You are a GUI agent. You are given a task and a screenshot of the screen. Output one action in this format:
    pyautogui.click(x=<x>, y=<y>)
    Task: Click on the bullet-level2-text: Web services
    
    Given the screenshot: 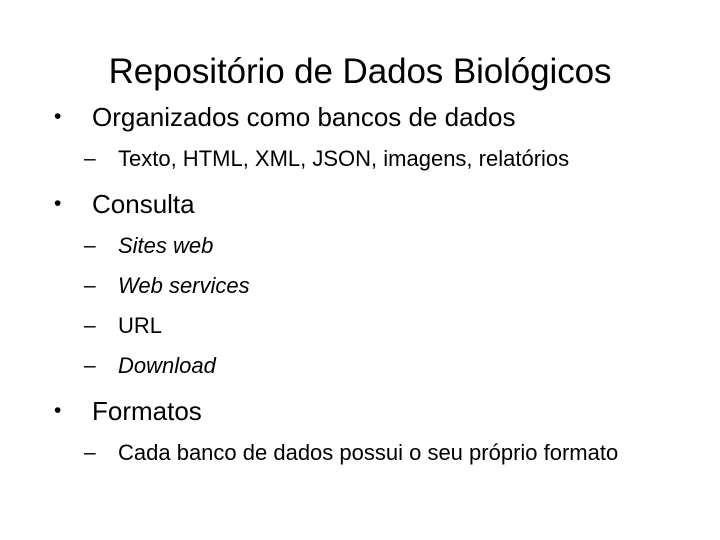 What is the action you would take?
    pyautogui.click(x=184, y=285)
    